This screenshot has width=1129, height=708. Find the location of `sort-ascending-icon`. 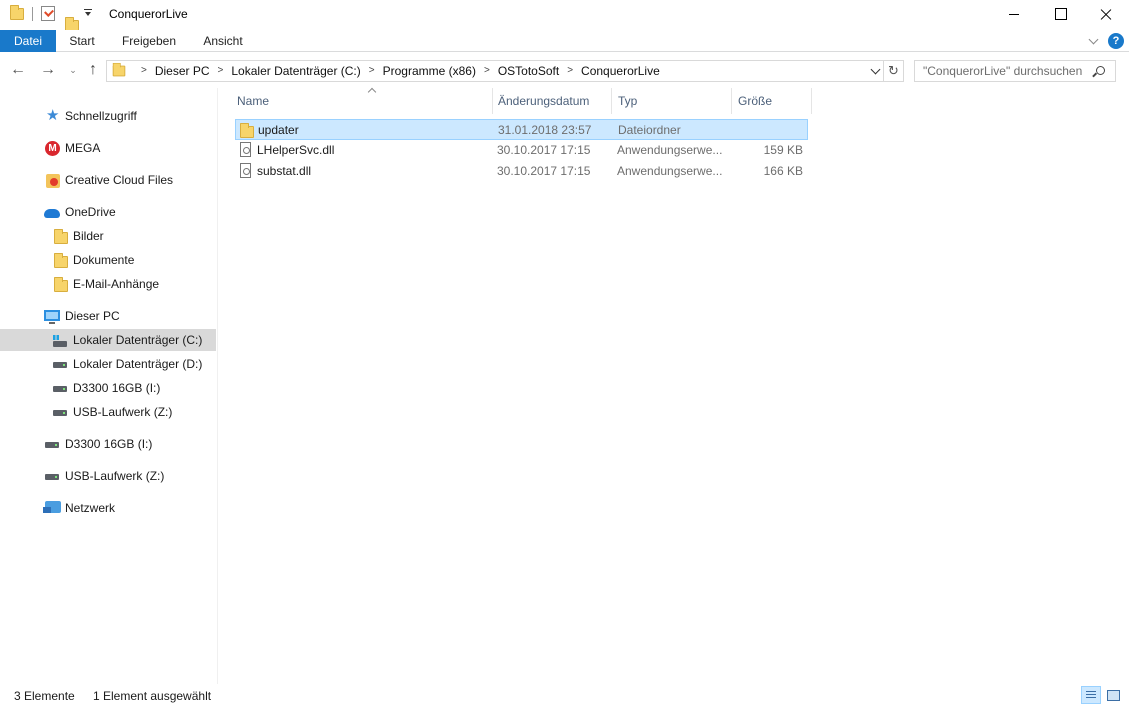

sort-ascending-icon is located at coordinates (372, 90).